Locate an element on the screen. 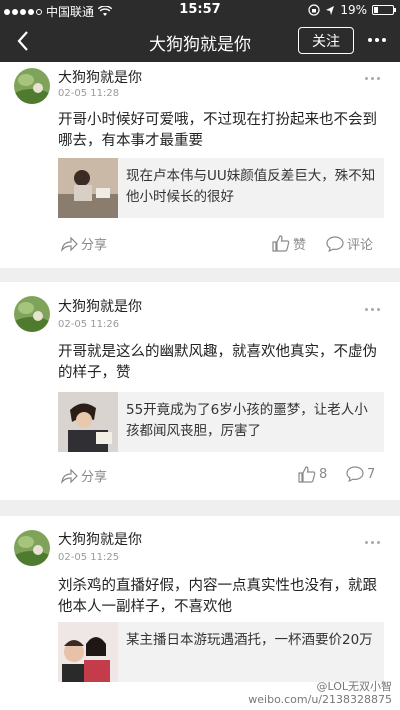 The width and height of the screenshot is (400, 710). like-button: 8 is located at coordinates (312, 474).